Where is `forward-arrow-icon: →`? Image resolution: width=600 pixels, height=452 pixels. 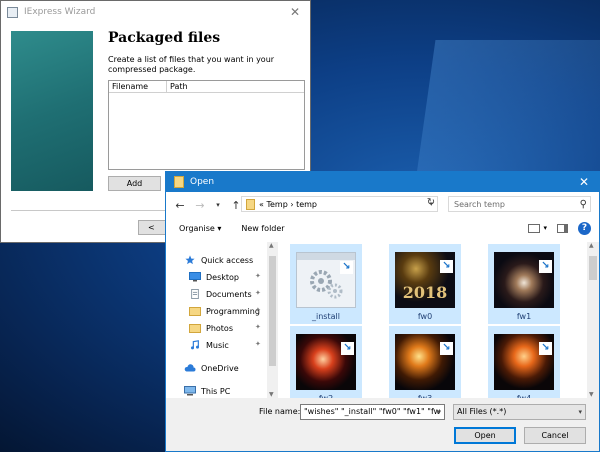 forward-arrow-icon: → is located at coordinates (200, 205).